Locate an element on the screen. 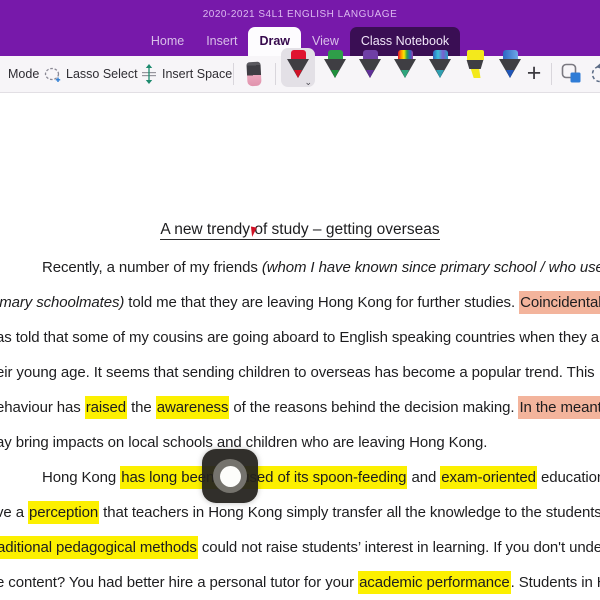 This screenshot has width=600, height=600. touch-cursor-ring is located at coordinates (230, 476).